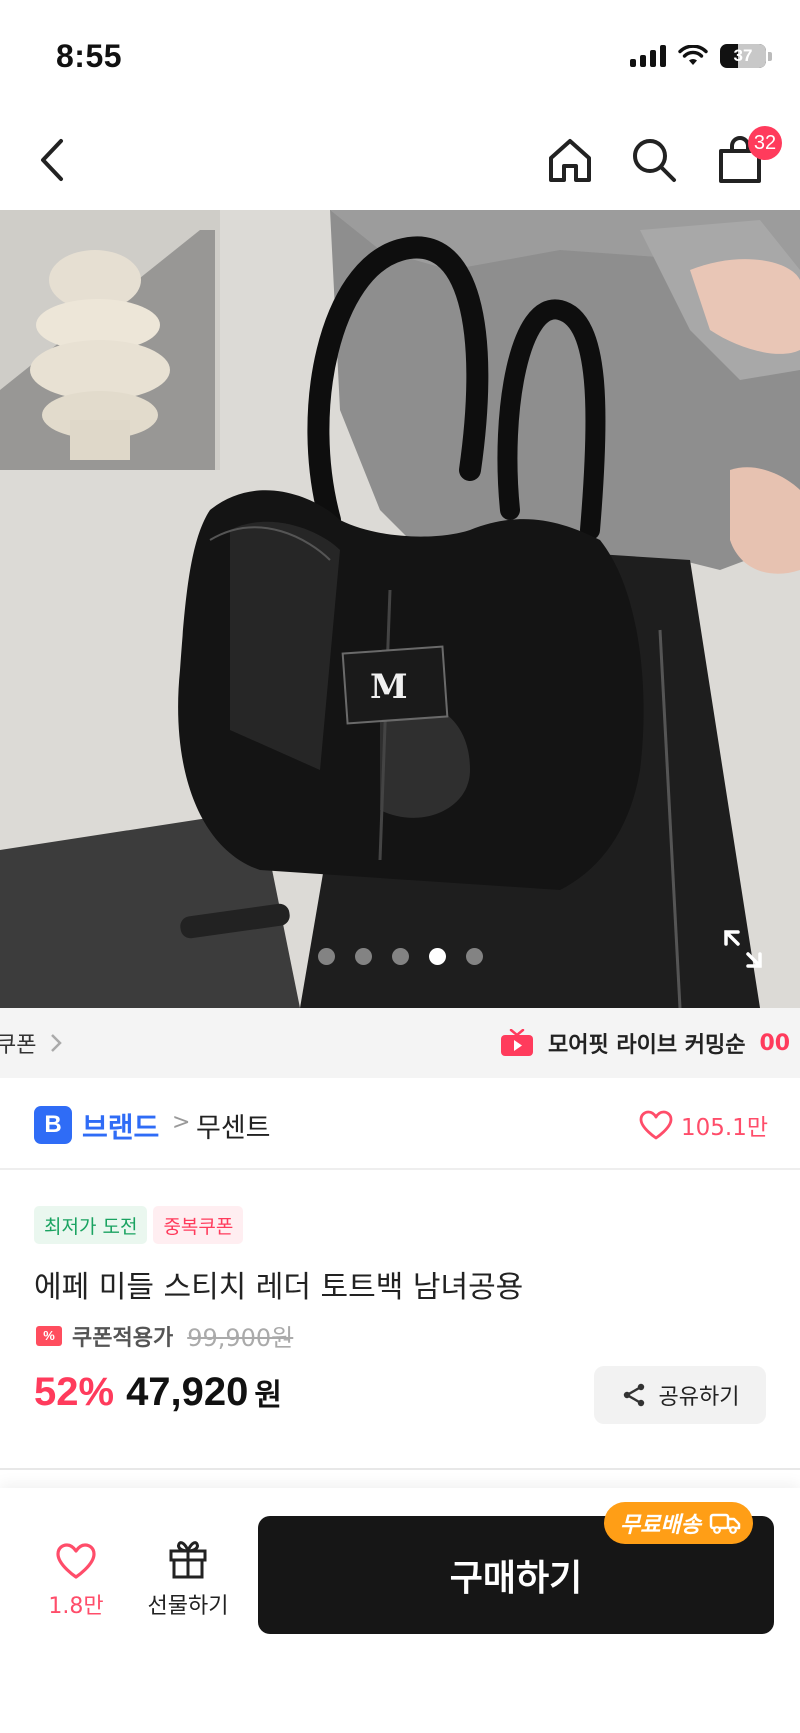 This screenshot has width=800, height=1733. What do you see at coordinates (89, 56) in the screenshot?
I see `status-time: 8:55` at bounding box center [89, 56].